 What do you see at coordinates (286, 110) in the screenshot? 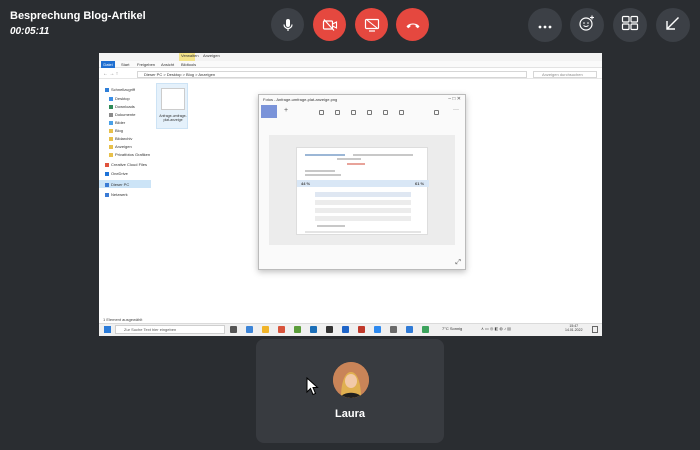
I see `add-icon: +` at bounding box center [286, 110].